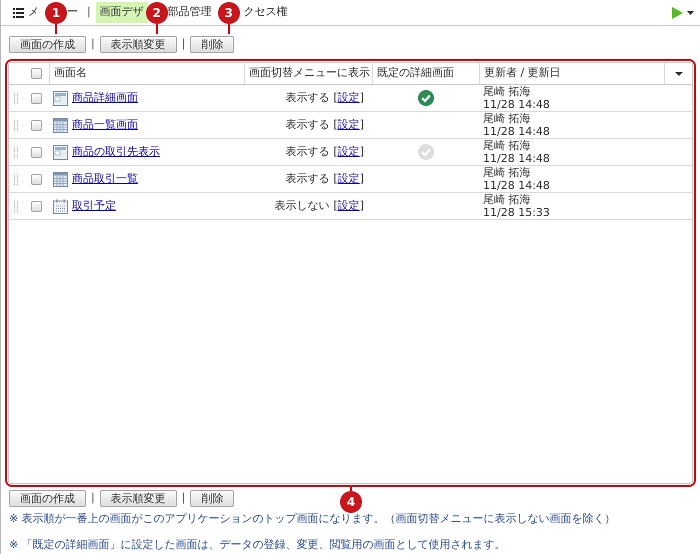 The height and width of the screenshot is (554, 700). I want to click on note-text: ※ 表示順が一番上の画面がこのアプリケーションのトップ画面になります。（画面切替メニューに表示しない画面を除く）, so click(312, 519).